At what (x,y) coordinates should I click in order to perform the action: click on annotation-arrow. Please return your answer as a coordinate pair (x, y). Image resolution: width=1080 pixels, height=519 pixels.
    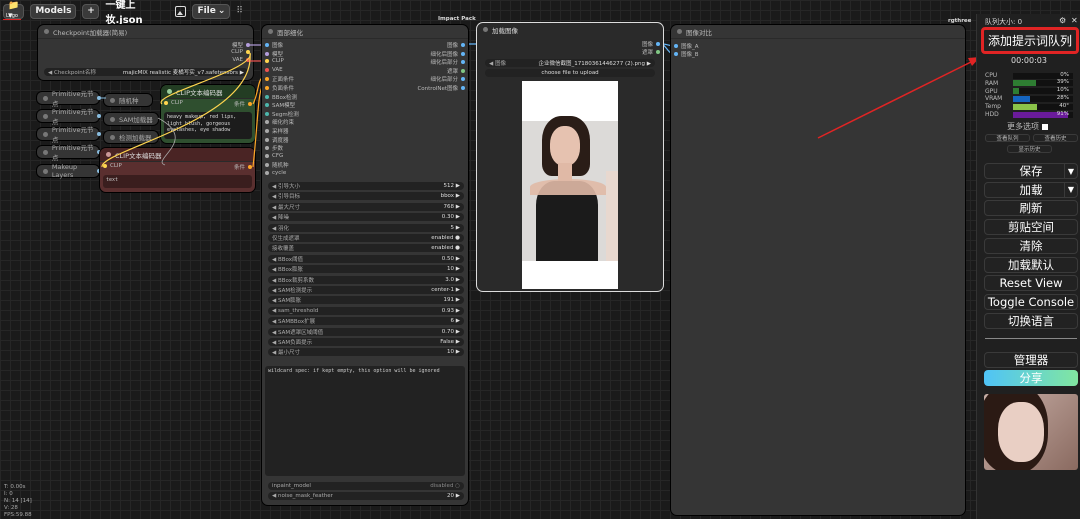
    Looking at the image, I should click on (898, 98).